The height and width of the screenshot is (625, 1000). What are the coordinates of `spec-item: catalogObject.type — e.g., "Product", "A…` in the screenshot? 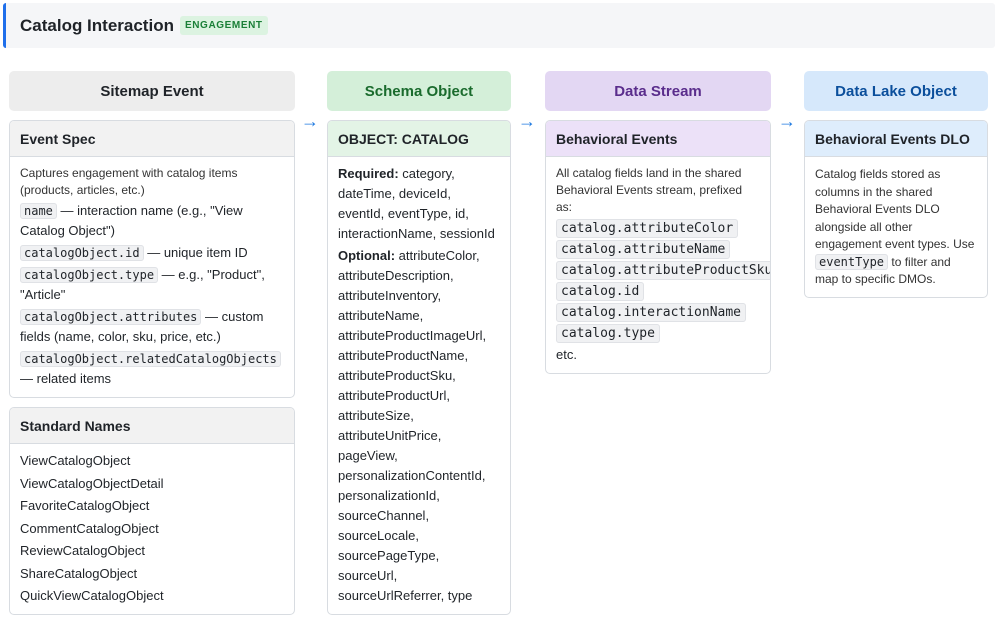 It's located at (152, 285).